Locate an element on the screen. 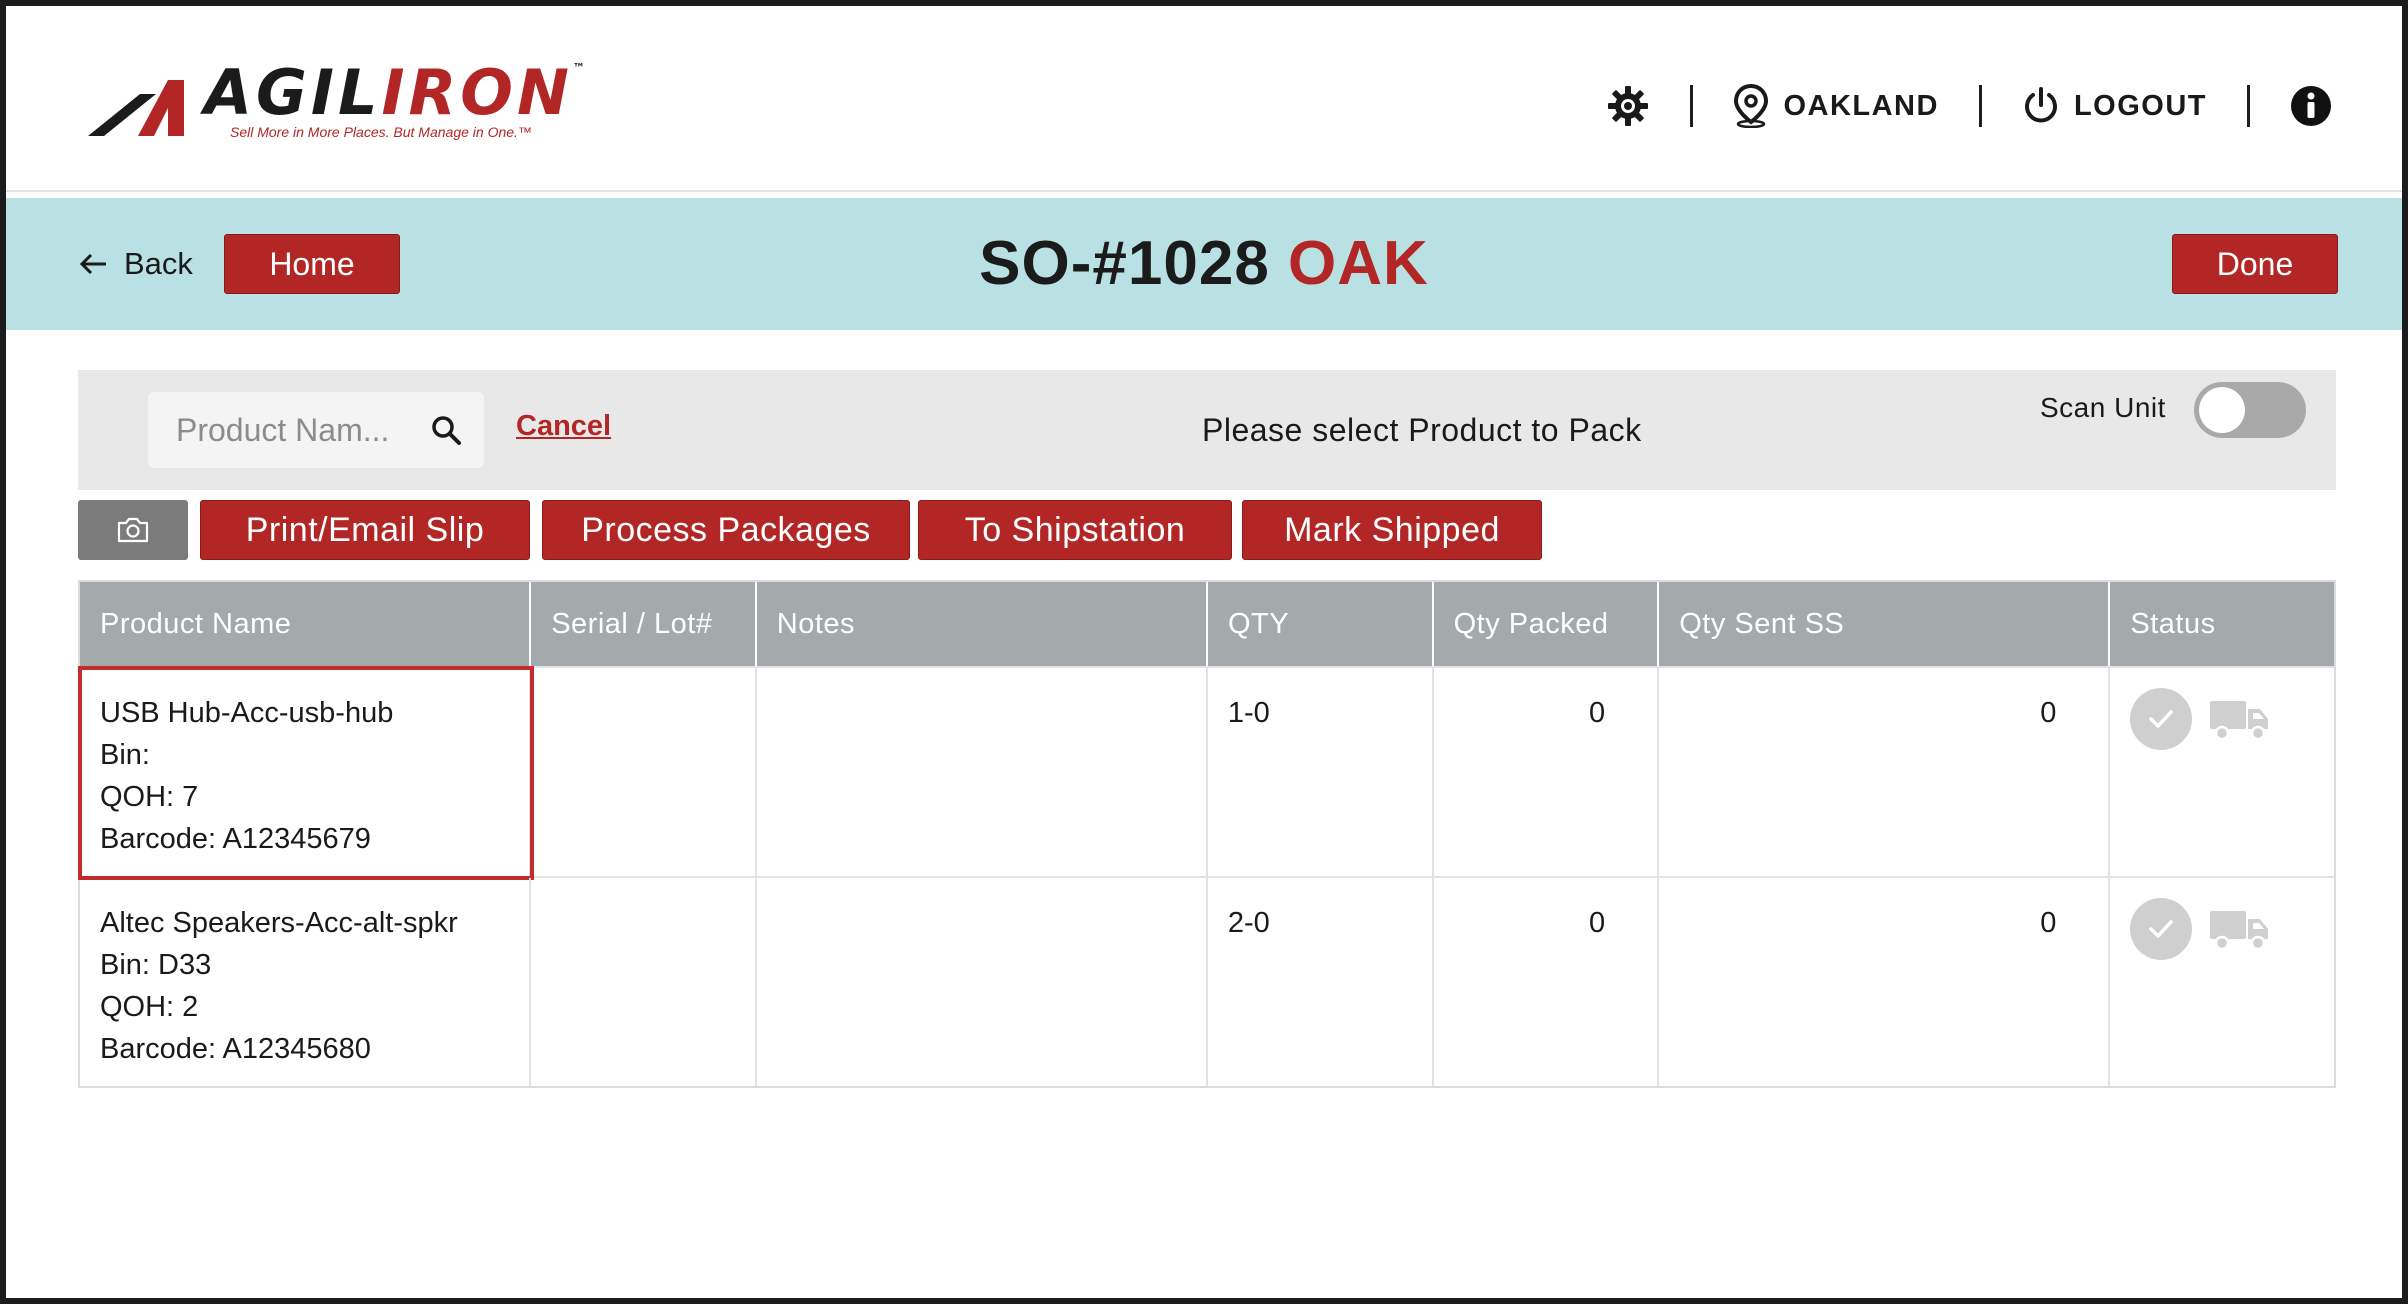 This screenshot has width=2408, height=1304. column-header: Qty Sent SS is located at coordinates (1885, 624).